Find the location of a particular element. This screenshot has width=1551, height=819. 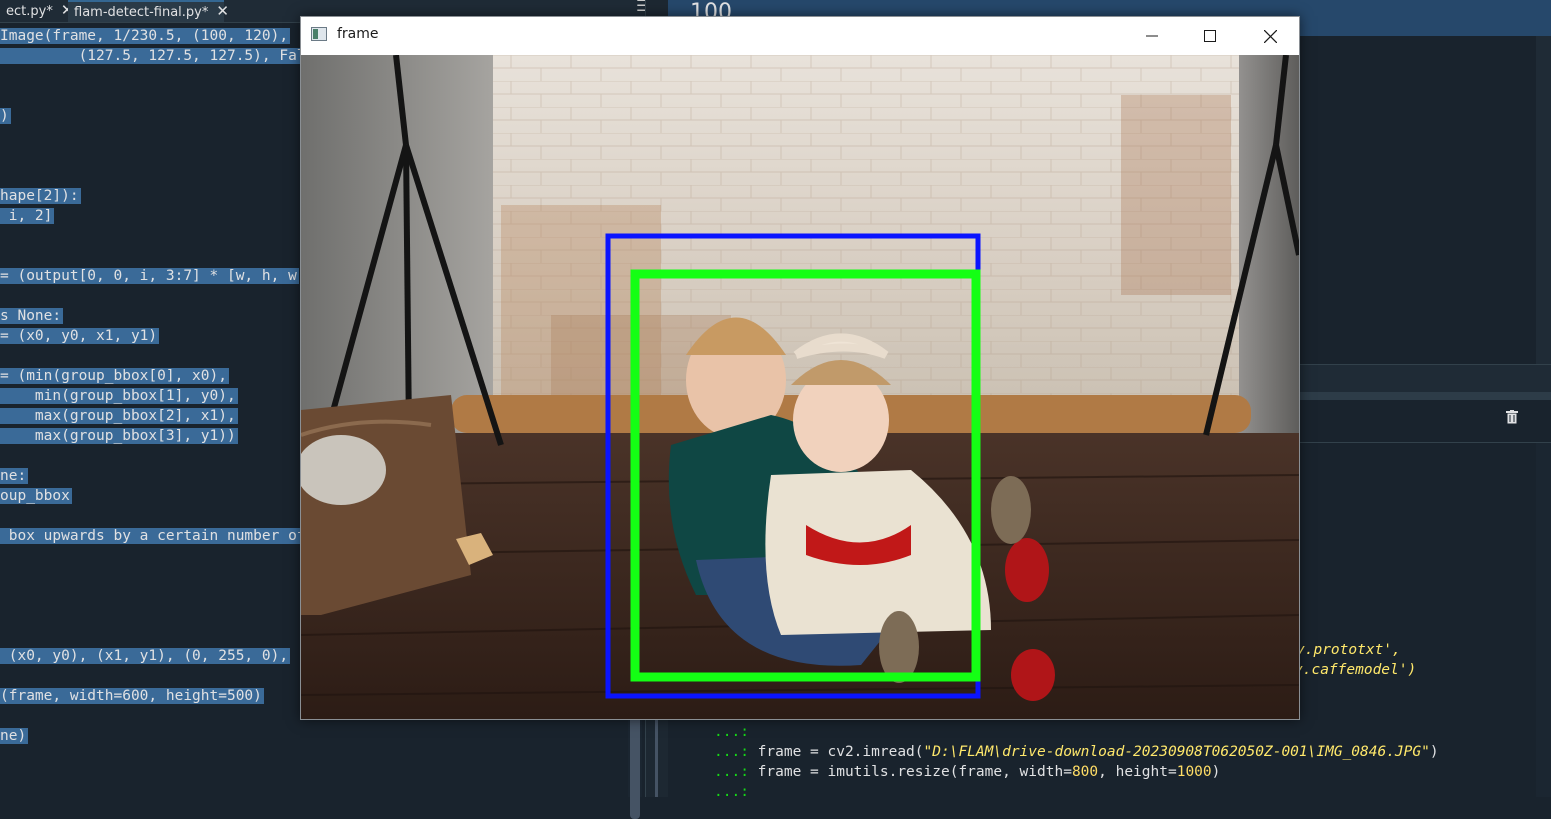

selected-code-text: = (output[0, 0, i, 3:7] * [w, h, w is located at coordinates (149, 276).